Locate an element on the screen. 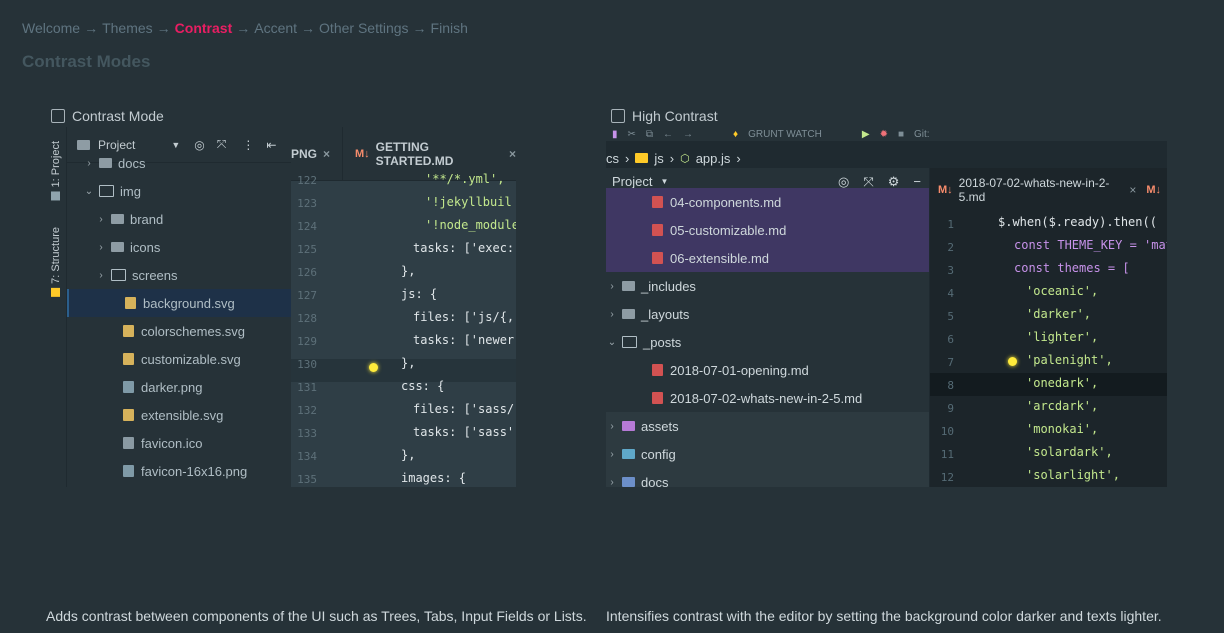  tool-window-strip: 1: Project 7: Structure is located at coordinates (56, 307).